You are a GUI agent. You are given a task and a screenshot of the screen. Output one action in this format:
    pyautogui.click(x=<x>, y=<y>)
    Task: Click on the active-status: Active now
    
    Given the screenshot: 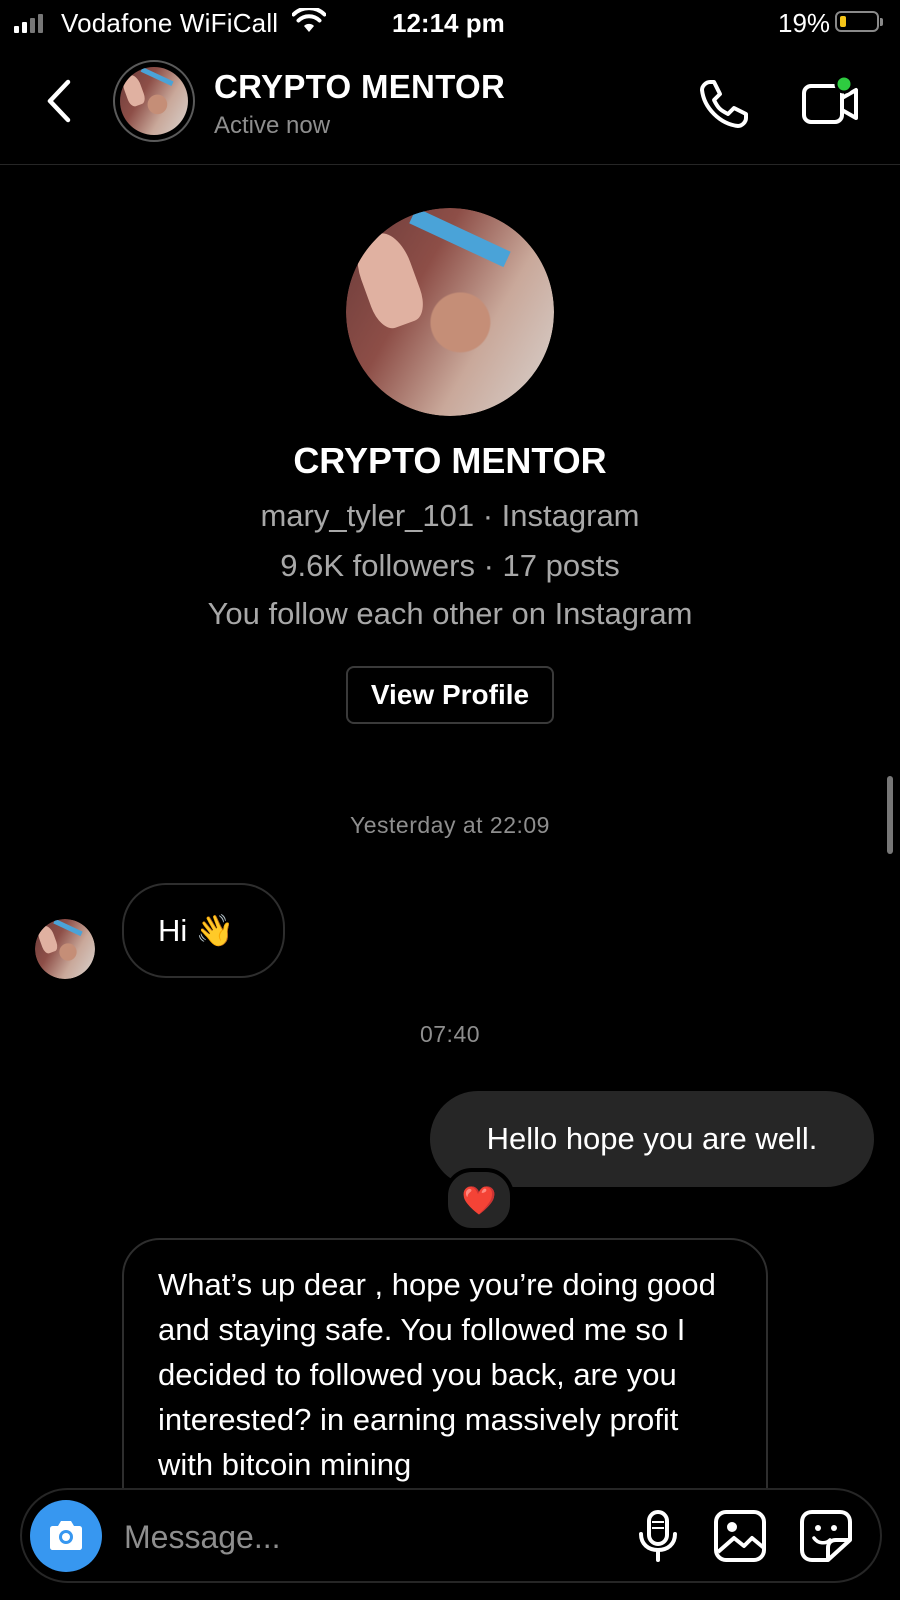 What is the action you would take?
    pyautogui.click(x=272, y=125)
    